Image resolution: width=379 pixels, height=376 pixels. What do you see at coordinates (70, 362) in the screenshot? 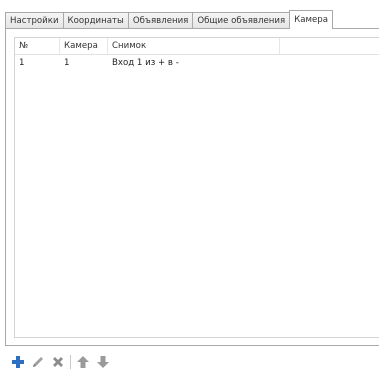
I see `toolbar-separator` at bounding box center [70, 362].